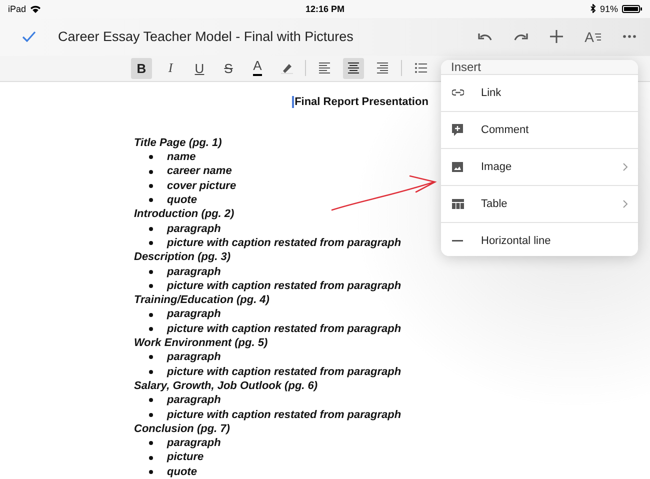 Image resolution: width=650 pixels, height=479 pixels. I want to click on list-item: name, so click(181, 157).